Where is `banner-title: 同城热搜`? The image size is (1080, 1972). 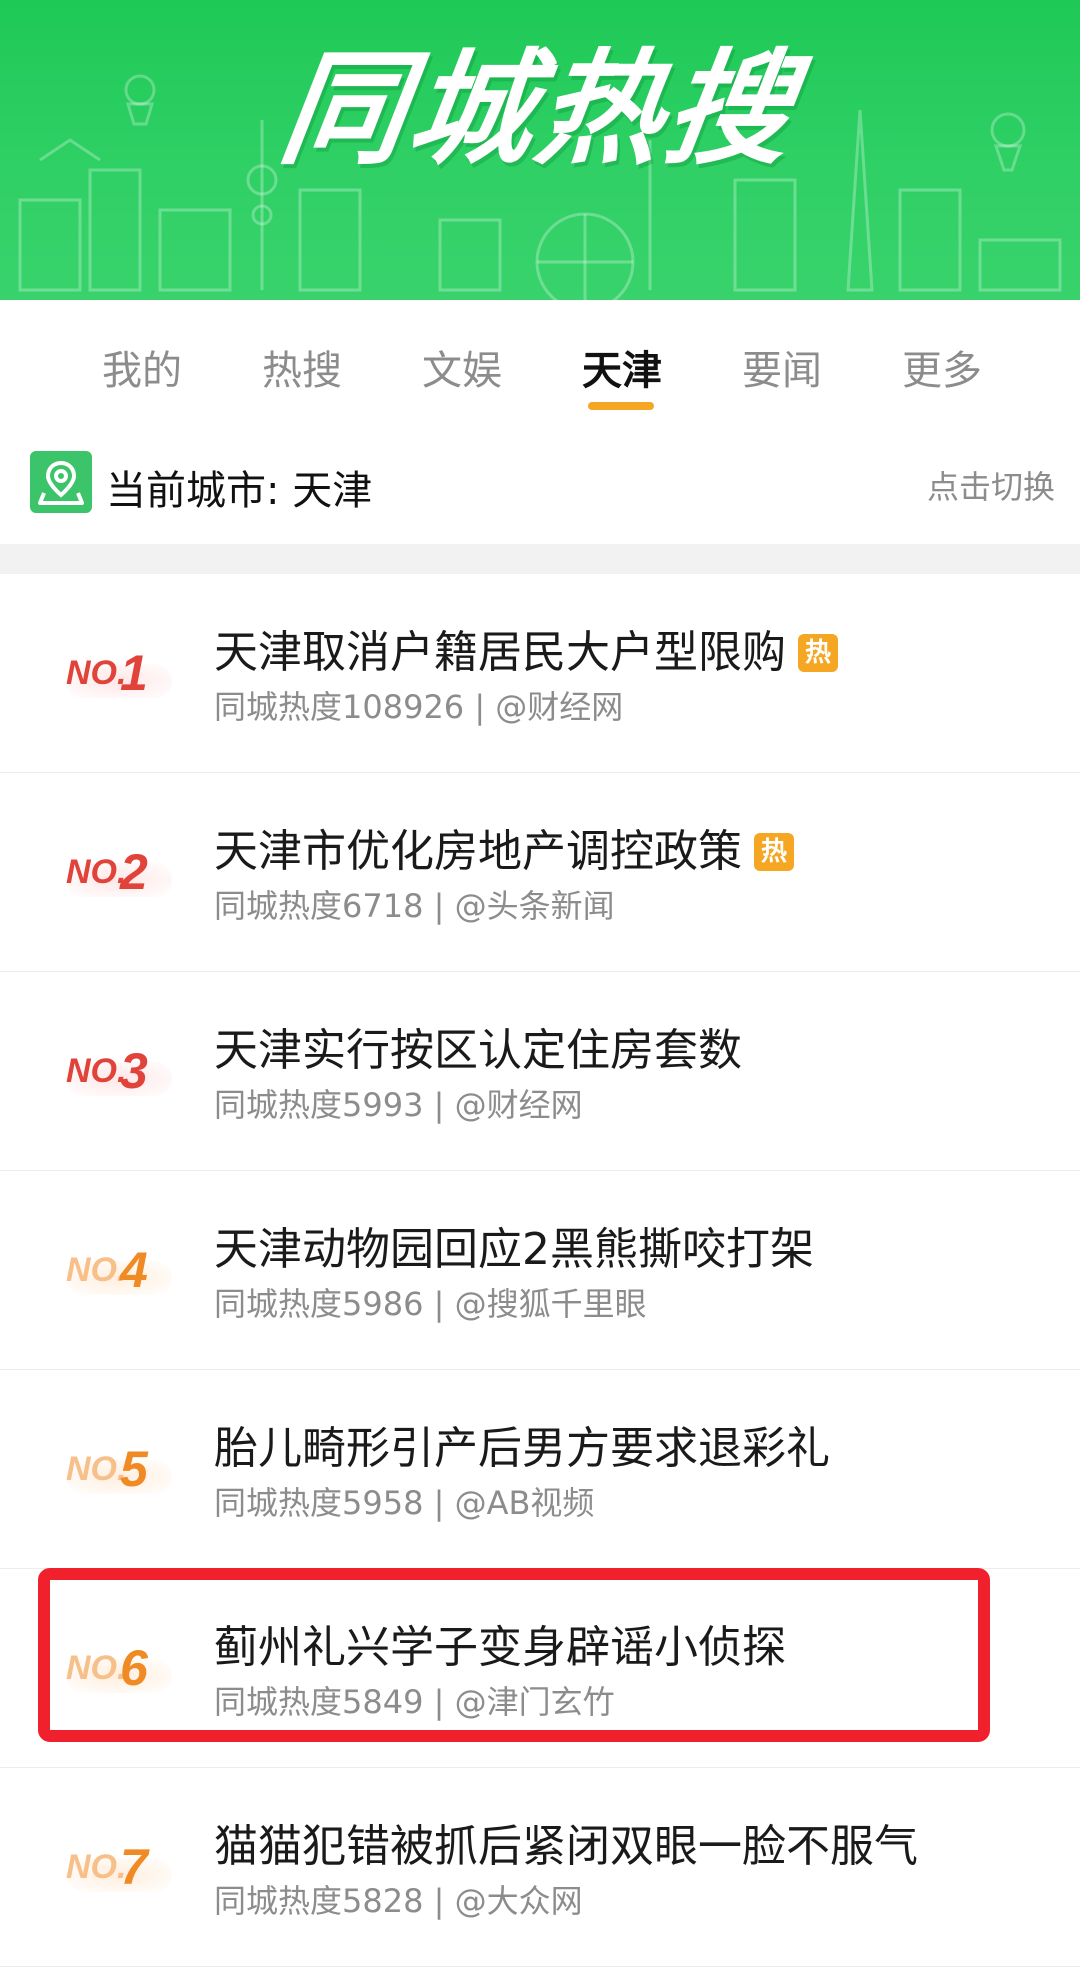 banner-title: 同城热搜 is located at coordinates (538, 110).